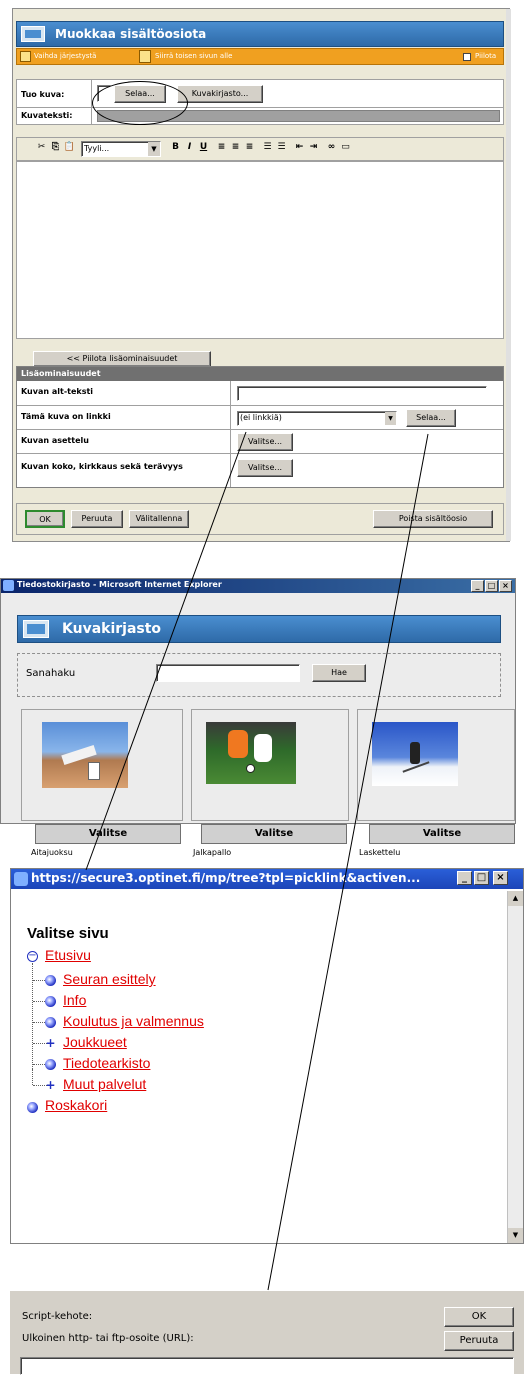 Image resolution: width=525 pixels, height=1375 pixels. What do you see at coordinates (102, 466) in the screenshot?
I see `size-label: Kuvan koko, kirkkaus sekä terävyys` at bounding box center [102, 466].